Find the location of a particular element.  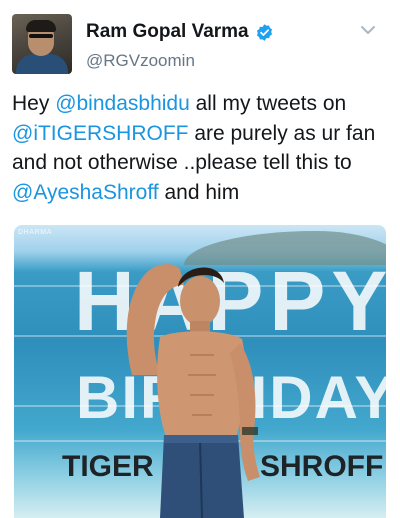

tweet-text-part: Hey is located at coordinates (34, 103).